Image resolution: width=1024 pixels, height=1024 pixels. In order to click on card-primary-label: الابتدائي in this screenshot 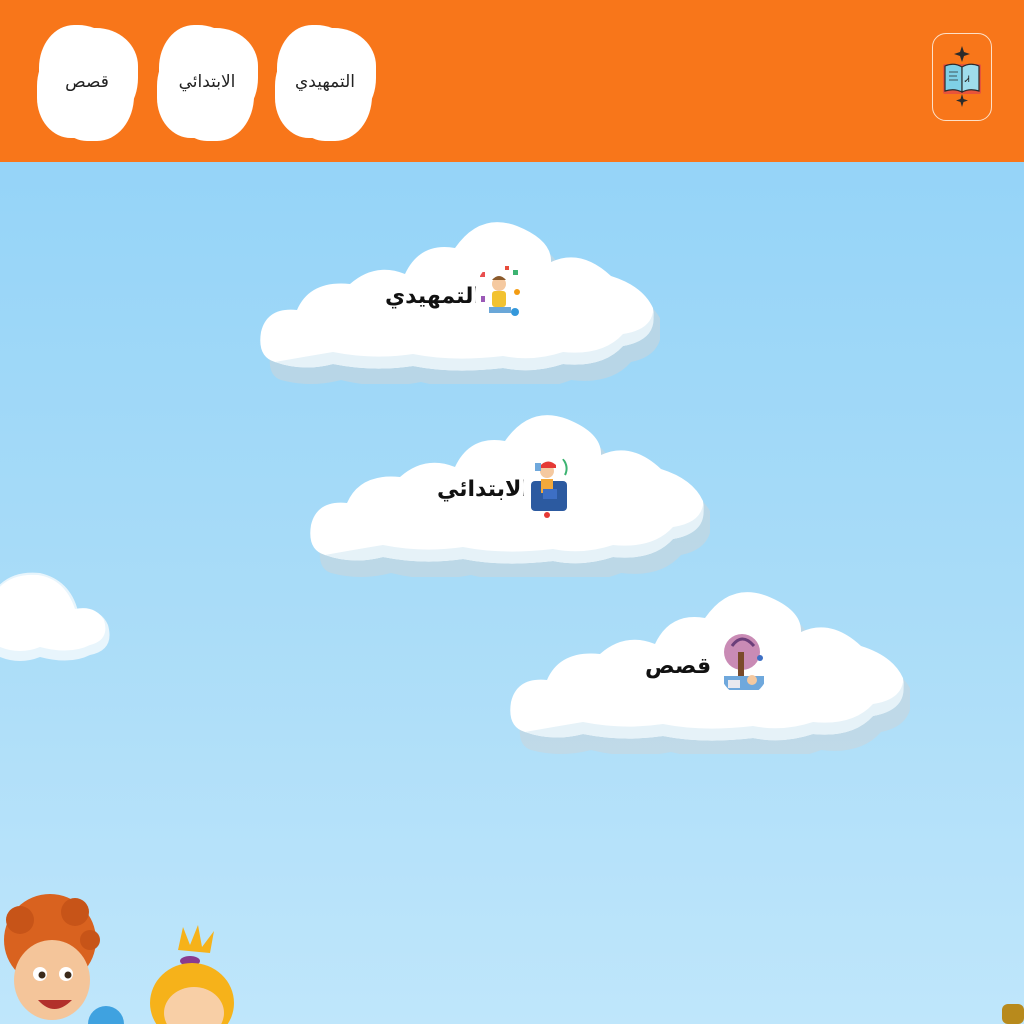, I will do `click(483, 489)`.